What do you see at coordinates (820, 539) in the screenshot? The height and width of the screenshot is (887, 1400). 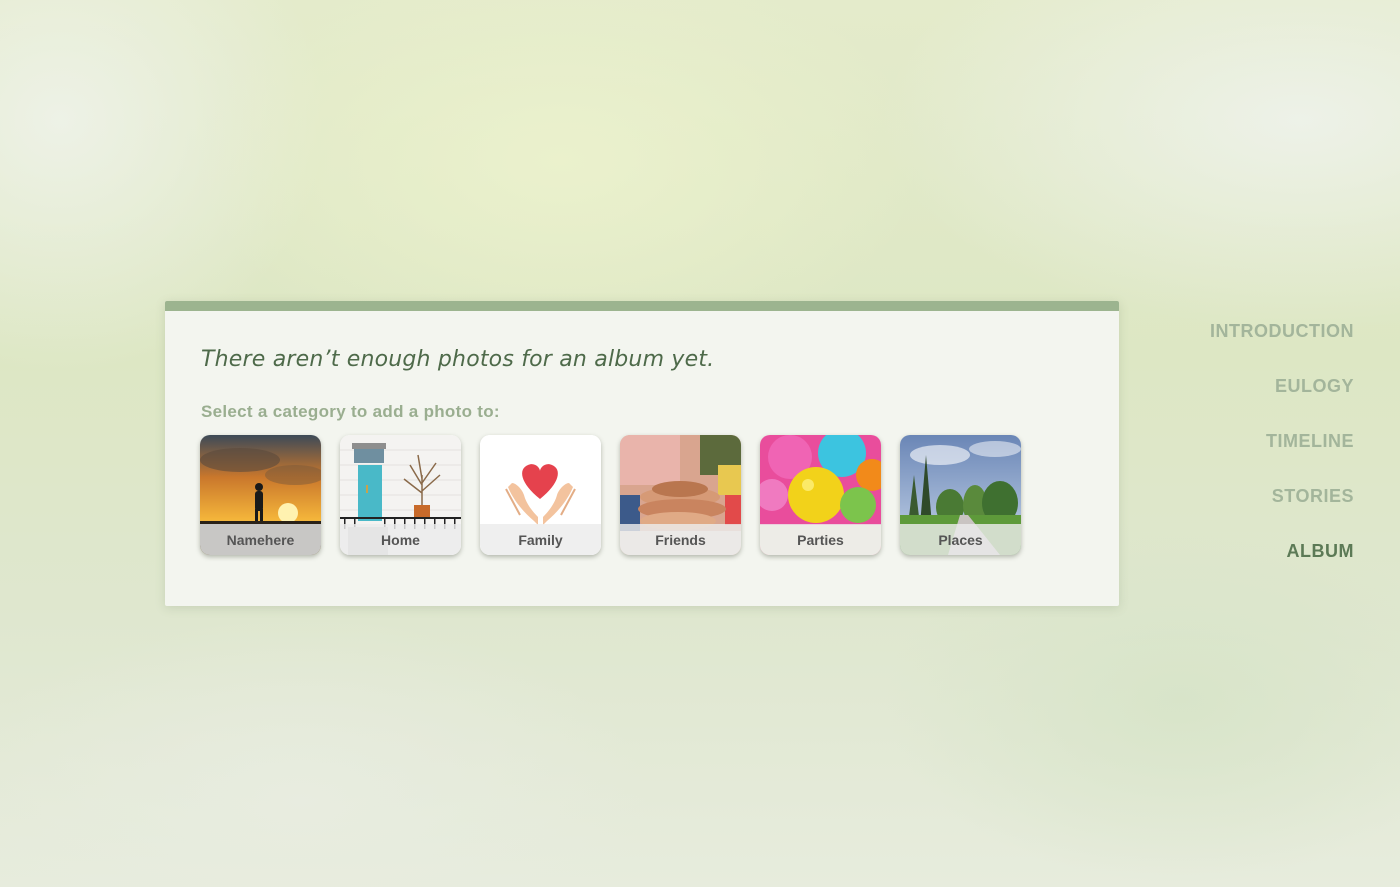 I see `category-label: Parties` at bounding box center [820, 539].